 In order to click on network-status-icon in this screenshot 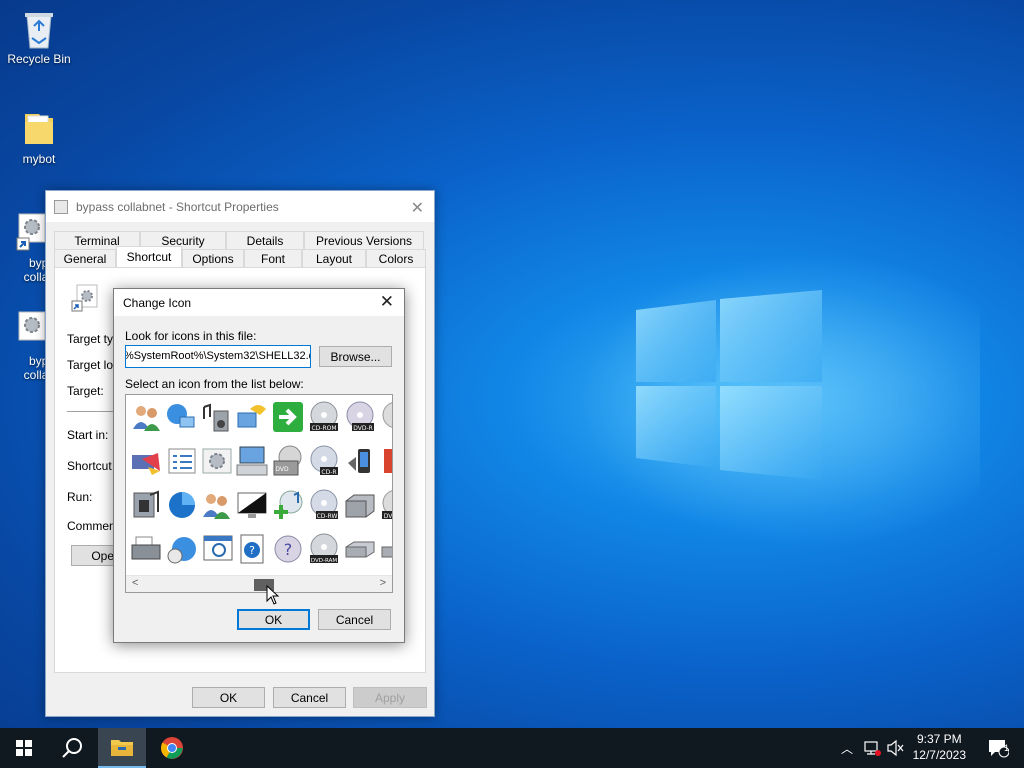, I will do `click(872, 748)`.